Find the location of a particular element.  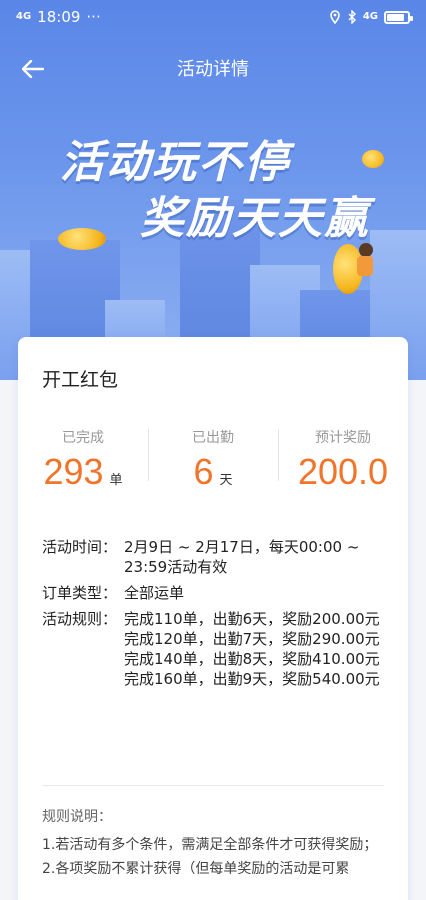

activity-title: 开工红包 is located at coordinates (80, 380).